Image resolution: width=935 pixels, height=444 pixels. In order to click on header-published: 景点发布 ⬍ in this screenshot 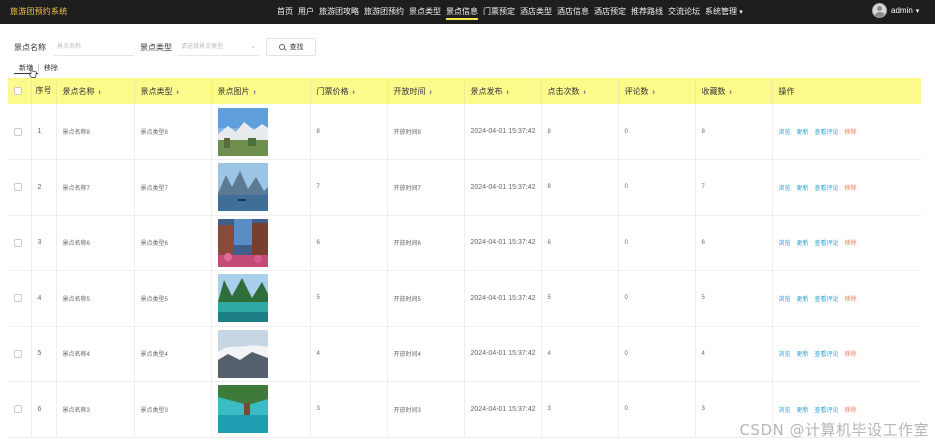, I will do `click(503, 91)`.